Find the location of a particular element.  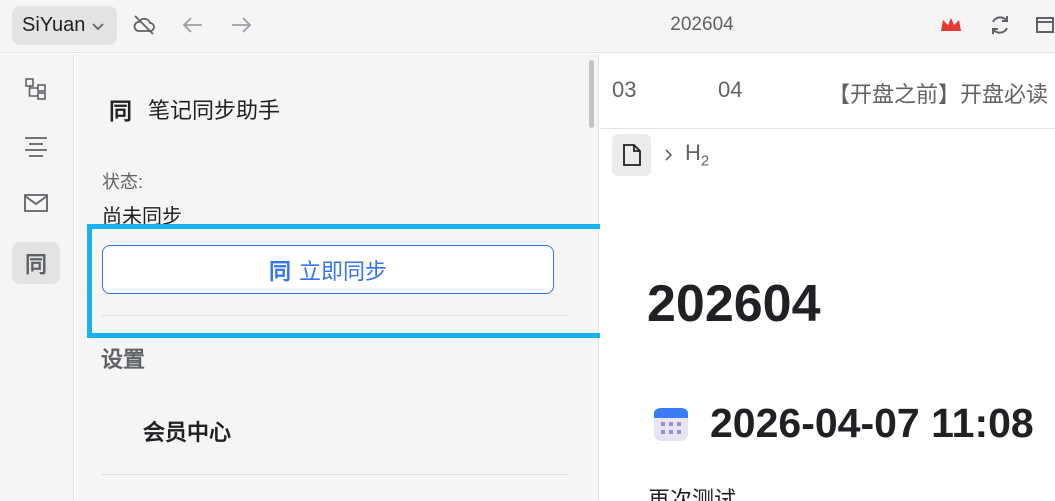

forward-arrow-icon is located at coordinates (241, 25).